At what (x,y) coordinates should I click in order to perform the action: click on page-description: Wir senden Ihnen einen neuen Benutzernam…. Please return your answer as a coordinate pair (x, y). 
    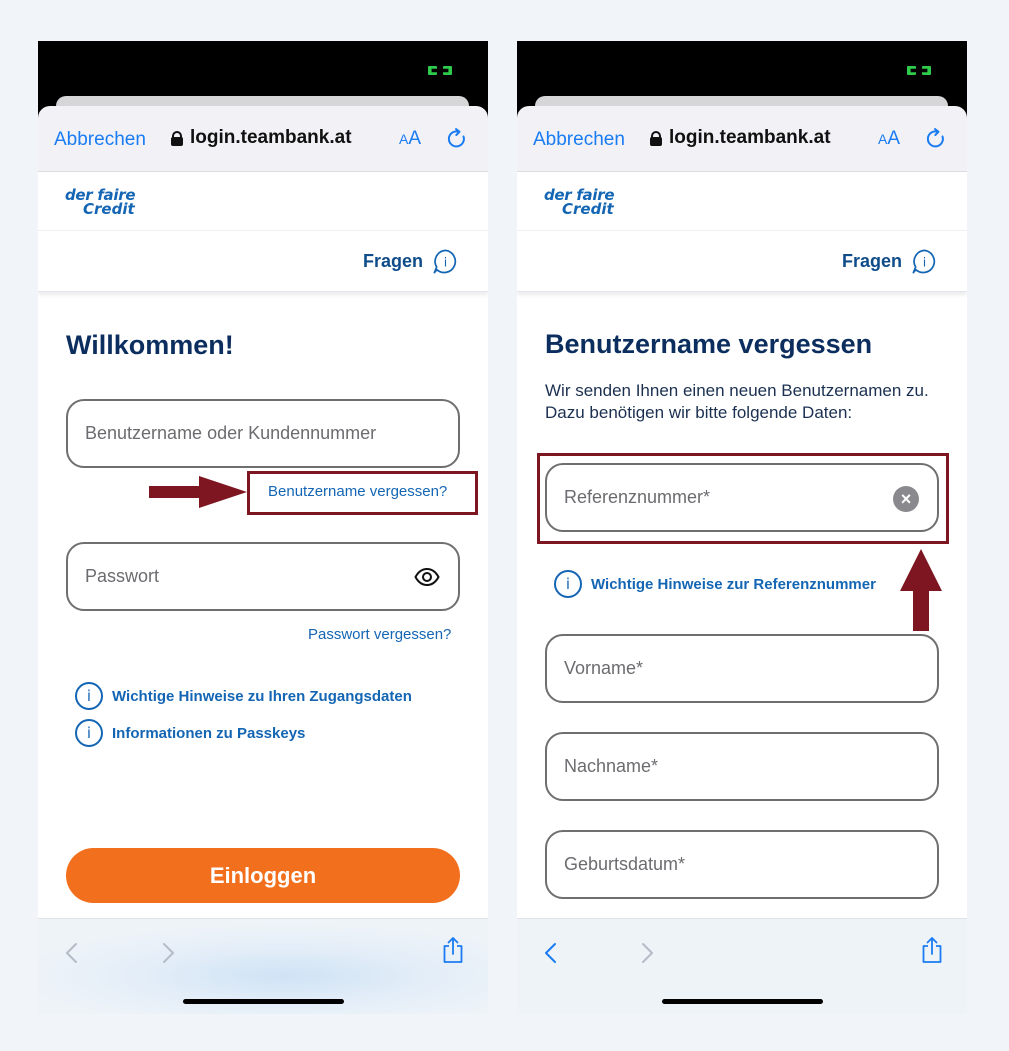
    Looking at the image, I should click on (737, 401).